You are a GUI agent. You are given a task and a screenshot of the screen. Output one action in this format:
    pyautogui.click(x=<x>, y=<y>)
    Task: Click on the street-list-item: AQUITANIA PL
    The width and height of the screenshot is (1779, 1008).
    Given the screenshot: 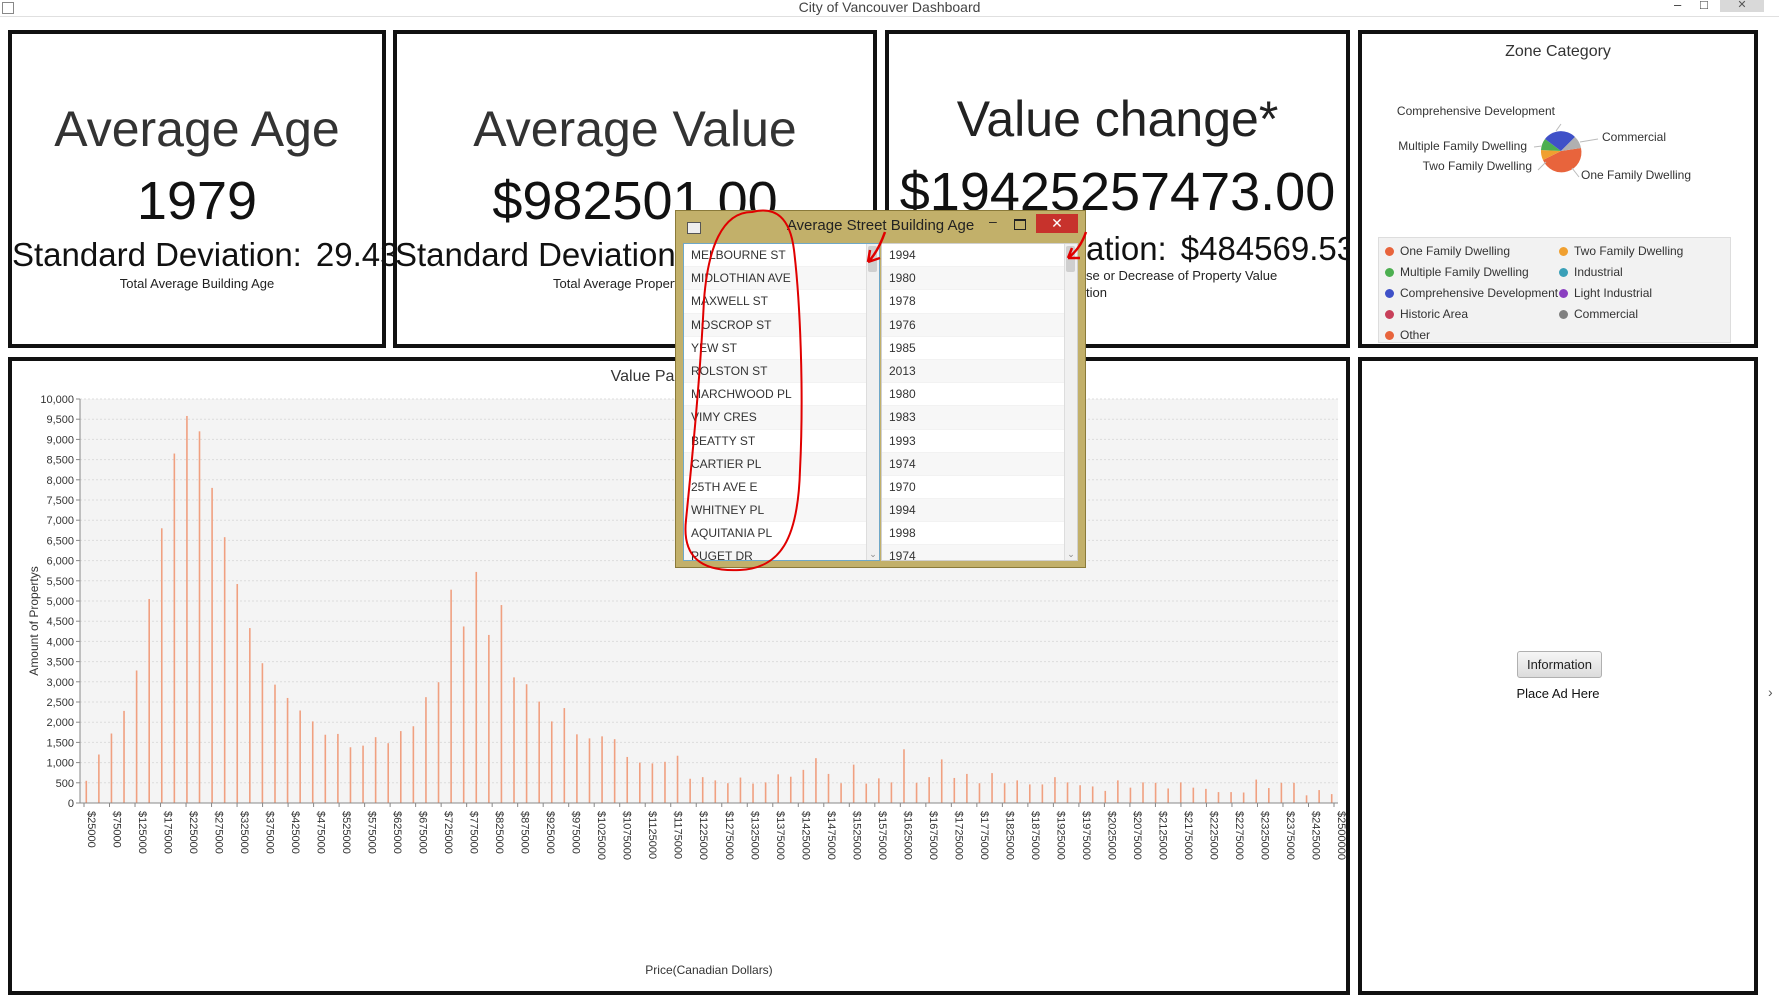 What is the action you would take?
    pyautogui.click(x=781, y=534)
    